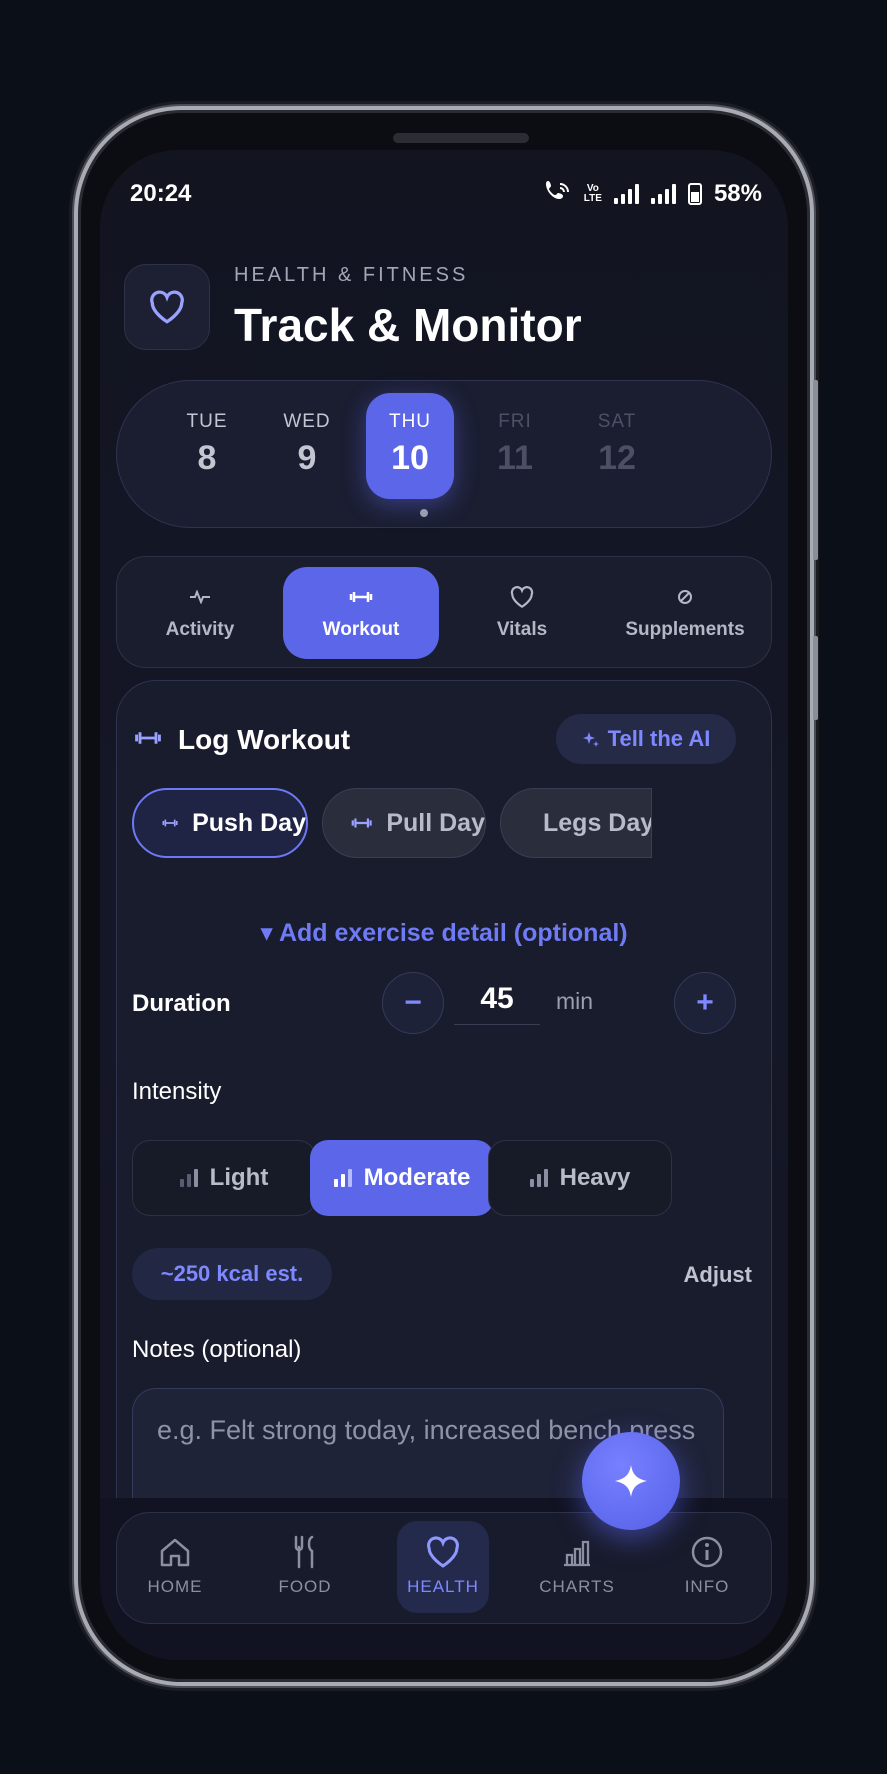 This screenshot has height=1774, width=887. I want to click on day-fri: FRI 11, so click(515, 446).